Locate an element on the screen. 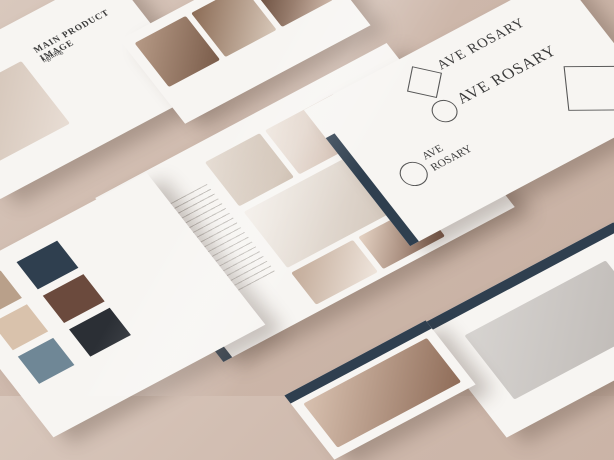  logo-emblem-top is located at coordinates (424, 82).